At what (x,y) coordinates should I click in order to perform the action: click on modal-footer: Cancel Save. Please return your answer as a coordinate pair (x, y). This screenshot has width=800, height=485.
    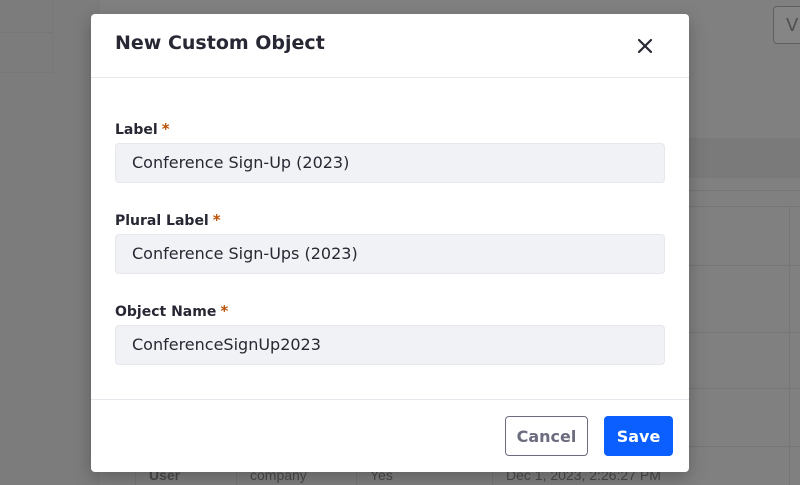
    Looking at the image, I should click on (390, 435).